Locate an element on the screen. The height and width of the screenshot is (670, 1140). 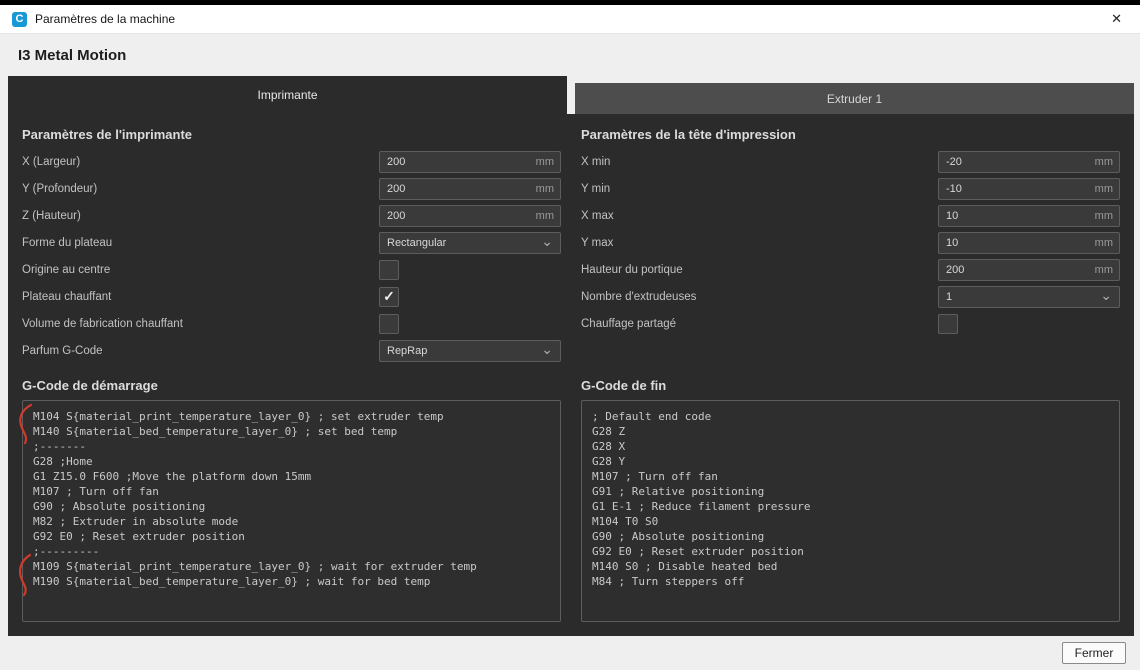
window-titlebar: C Paramètres de la machine ✕ is located at coordinates (570, 19).